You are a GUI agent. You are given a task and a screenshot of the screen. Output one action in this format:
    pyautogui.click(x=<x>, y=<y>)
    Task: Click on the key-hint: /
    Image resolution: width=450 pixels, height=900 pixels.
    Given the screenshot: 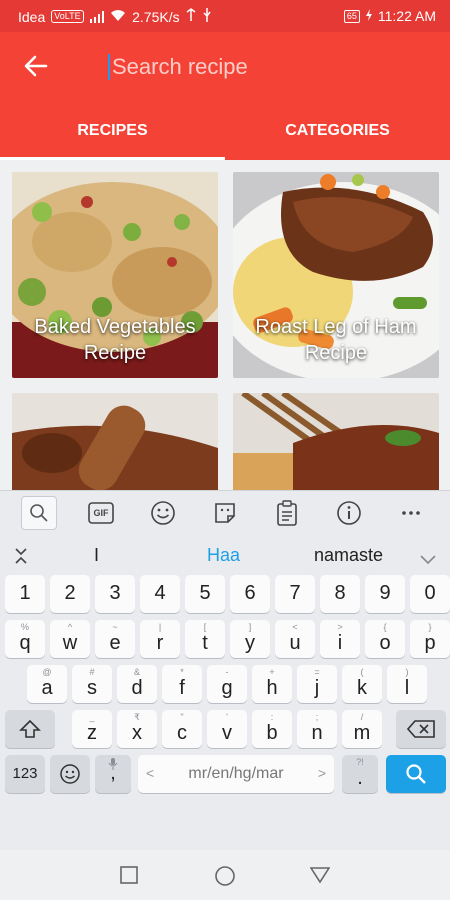 What is the action you would take?
    pyautogui.click(x=362, y=717)
    